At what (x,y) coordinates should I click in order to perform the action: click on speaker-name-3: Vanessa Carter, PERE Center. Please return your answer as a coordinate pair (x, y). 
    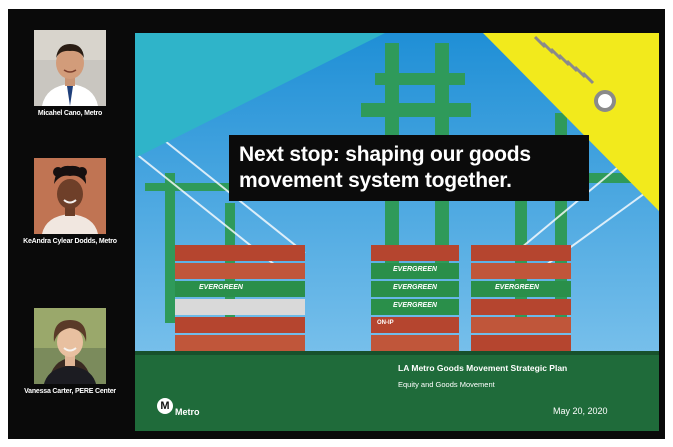
    Looking at the image, I should click on (70, 391).